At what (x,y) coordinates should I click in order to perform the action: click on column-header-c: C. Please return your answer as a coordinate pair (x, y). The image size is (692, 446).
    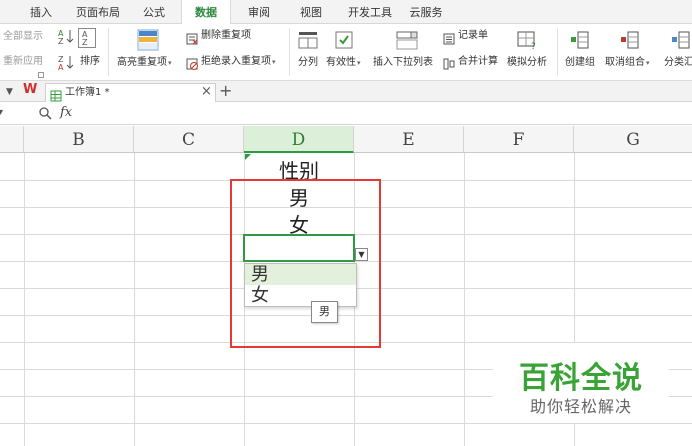
    Looking at the image, I should click on (189, 139).